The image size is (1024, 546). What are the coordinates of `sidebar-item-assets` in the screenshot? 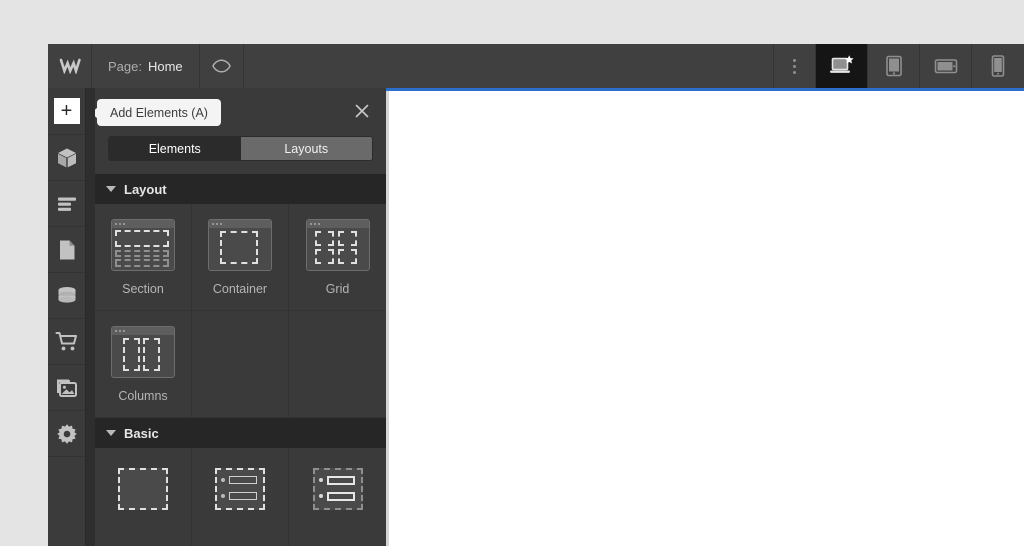 It's located at (66, 388).